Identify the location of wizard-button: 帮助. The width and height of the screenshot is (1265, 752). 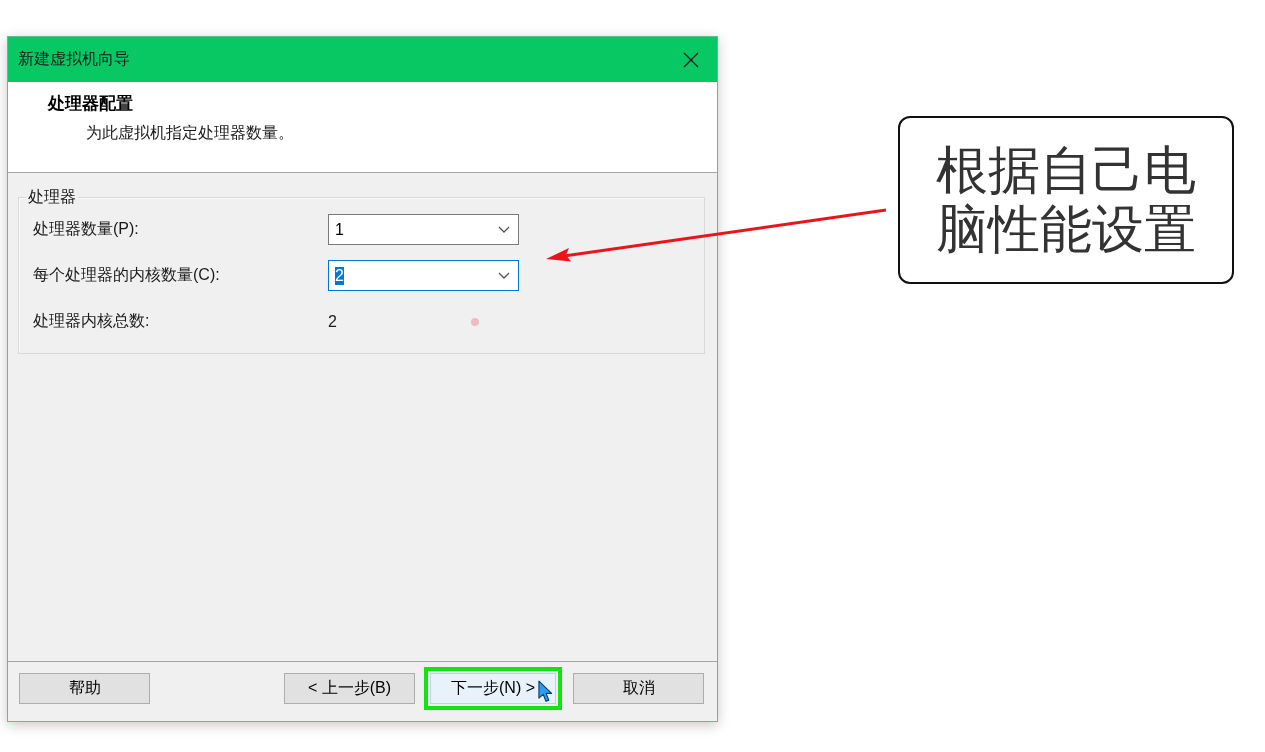
(84, 688).